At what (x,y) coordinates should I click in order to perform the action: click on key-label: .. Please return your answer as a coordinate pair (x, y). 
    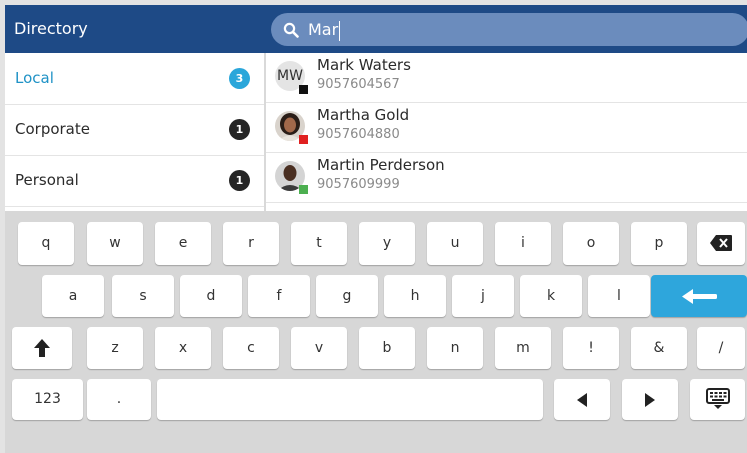
    Looking at the image, I should click on (119, 399).